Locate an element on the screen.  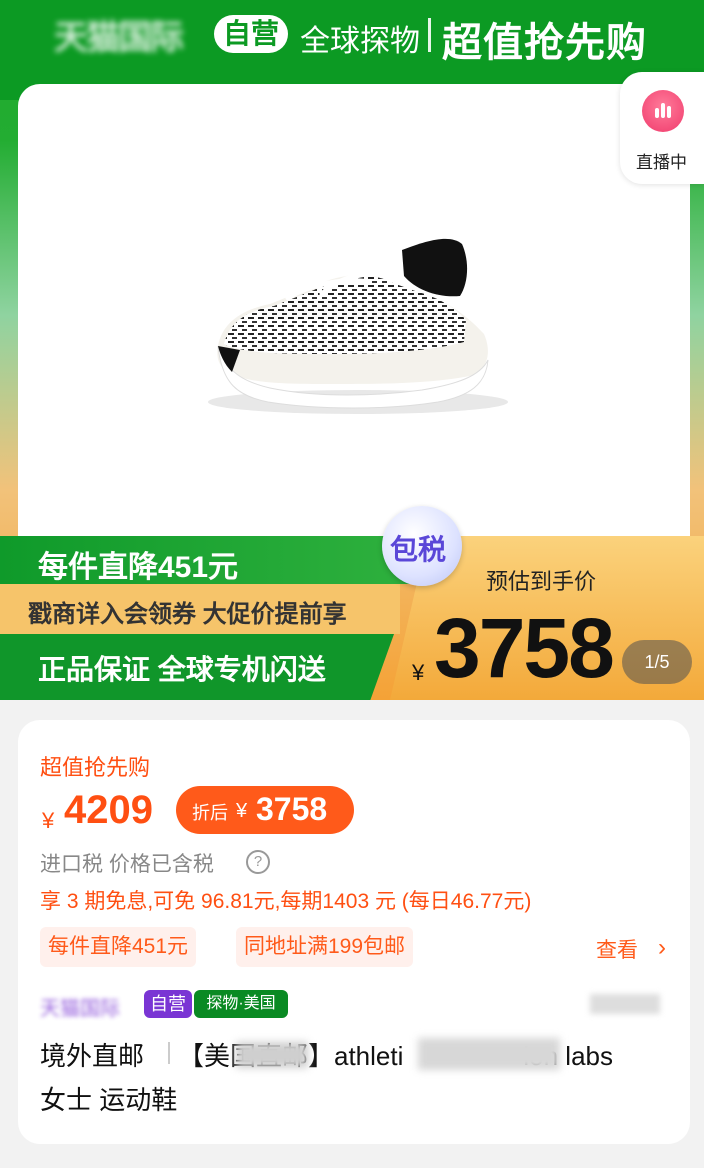
after-discount-pill: 折后 ¥ 3758 is located at coordinates (265, 810).